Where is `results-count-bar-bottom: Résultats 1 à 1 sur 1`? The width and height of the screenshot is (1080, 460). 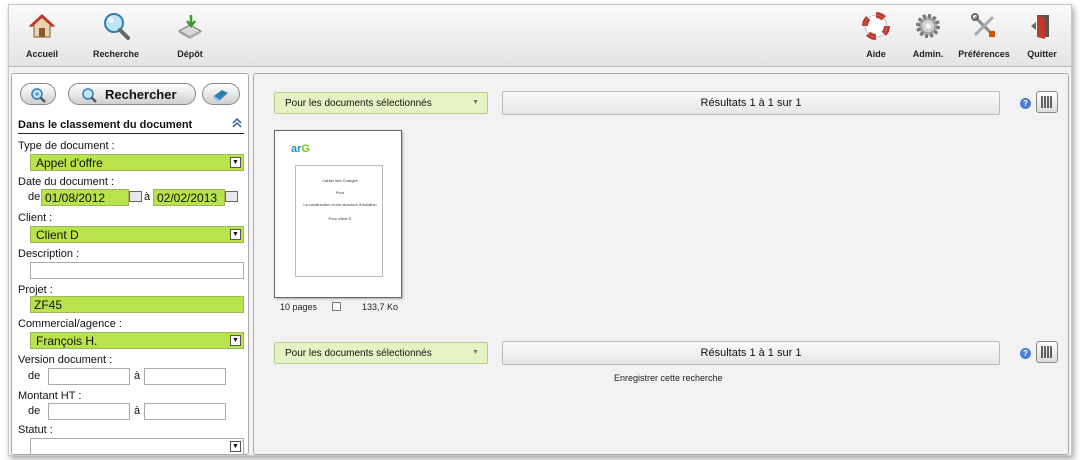
results-count-bar-bottom: Résultats 1 à 1 sur 1 is located at coordinates (751, 353).